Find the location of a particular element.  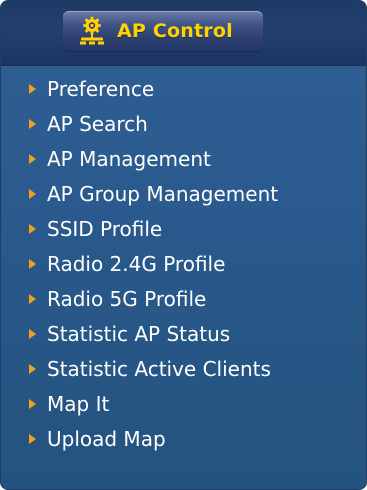

menu-item-ap-management: AP Management is located at coordinates (183, 158).